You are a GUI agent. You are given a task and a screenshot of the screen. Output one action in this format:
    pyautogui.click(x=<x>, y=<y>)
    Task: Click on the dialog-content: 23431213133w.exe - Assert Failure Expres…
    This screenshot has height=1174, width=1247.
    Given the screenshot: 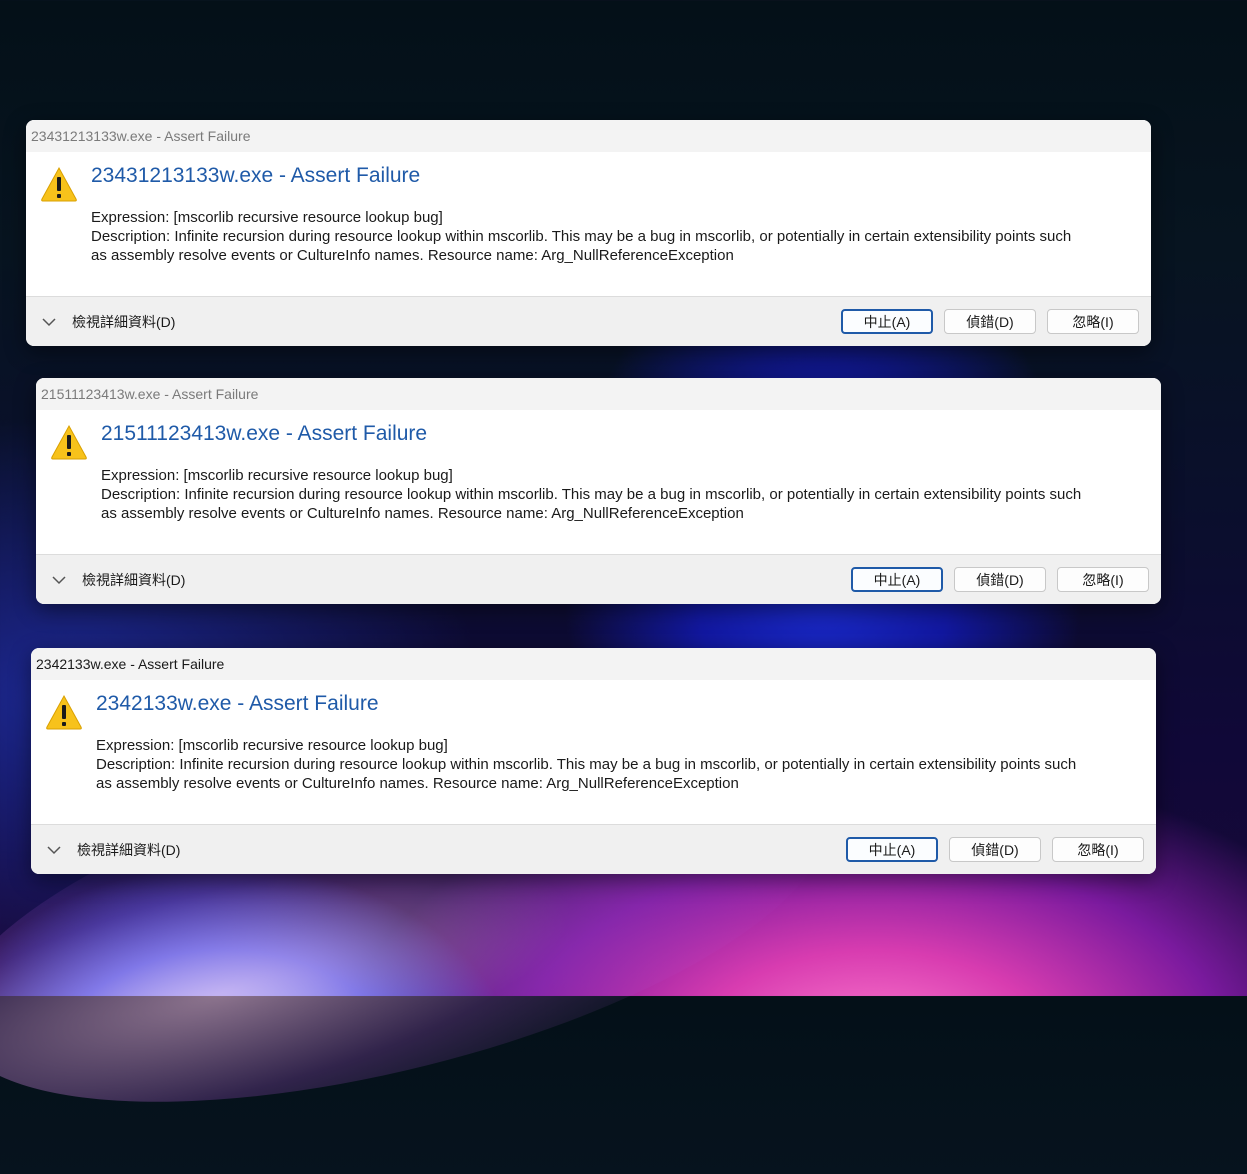 What is the action you would take?
    pyautogui.click(x=588, y=224)
    